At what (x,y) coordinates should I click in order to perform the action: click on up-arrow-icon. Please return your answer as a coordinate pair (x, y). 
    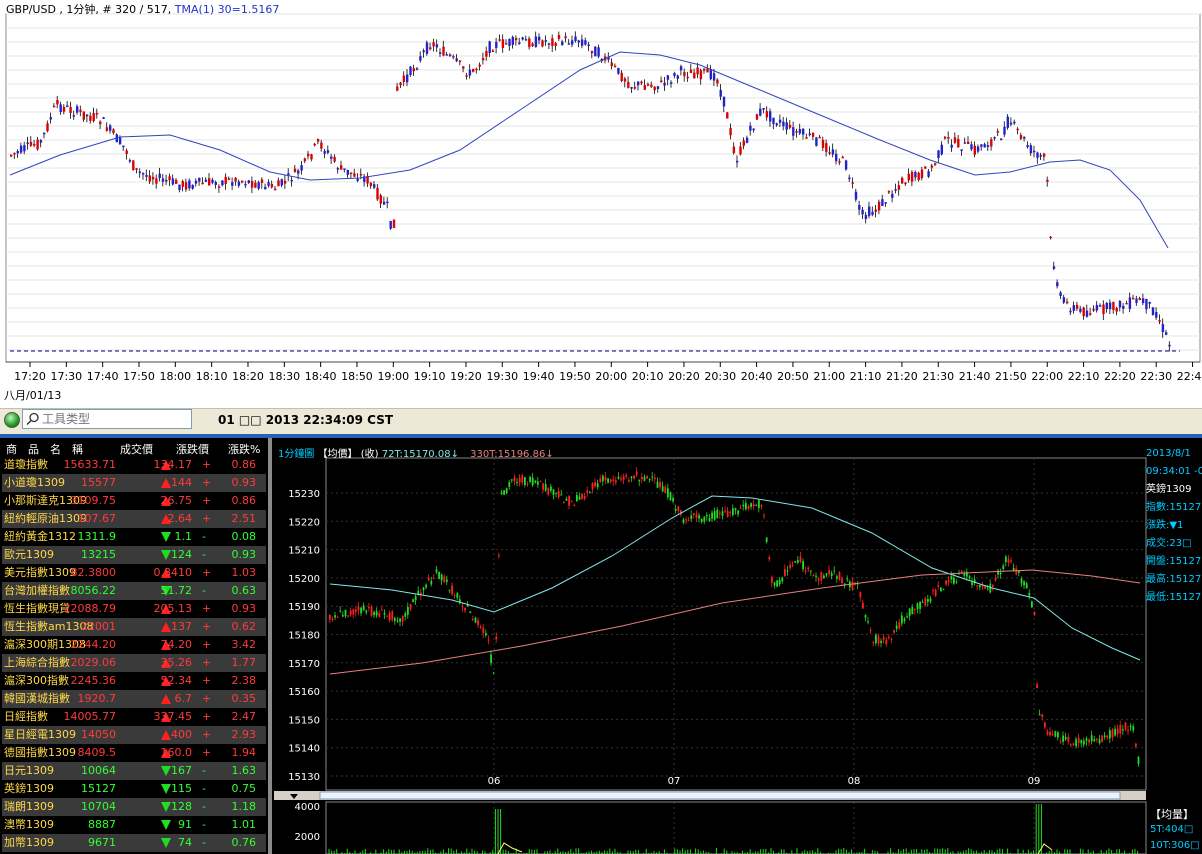
    Looking at the image, I should click on (166, 699).